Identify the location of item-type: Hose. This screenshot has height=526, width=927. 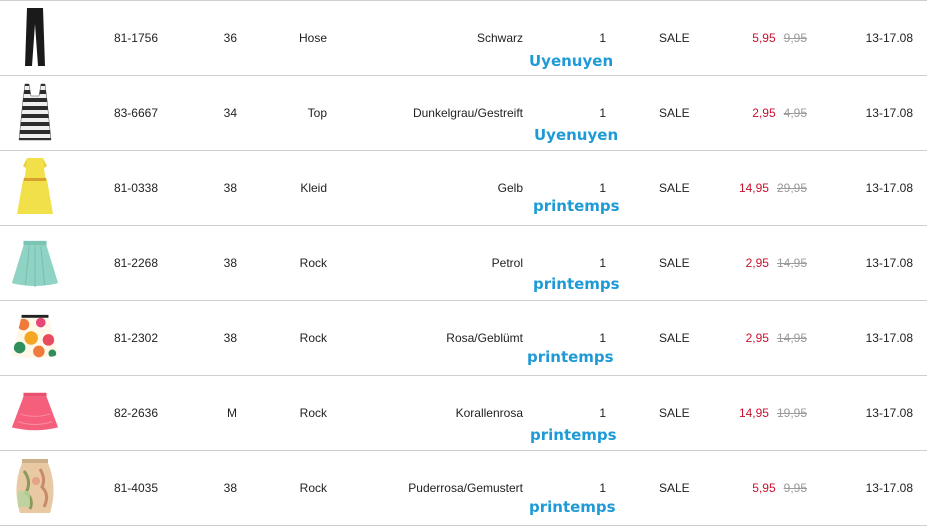
(312, 38).